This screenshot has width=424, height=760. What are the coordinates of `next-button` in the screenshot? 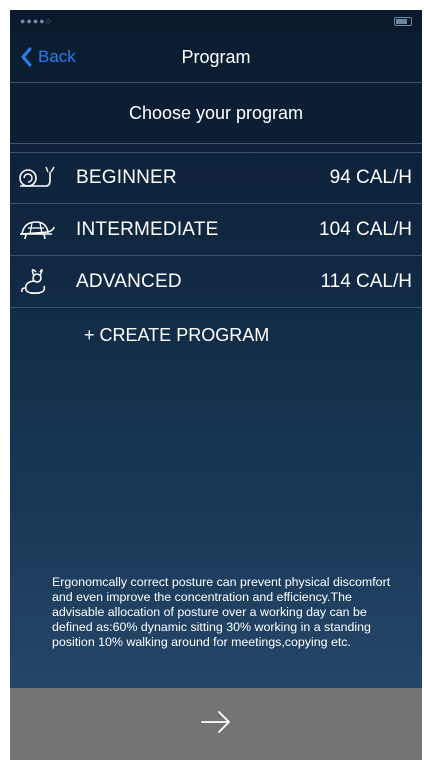 It's located at (216, 724).